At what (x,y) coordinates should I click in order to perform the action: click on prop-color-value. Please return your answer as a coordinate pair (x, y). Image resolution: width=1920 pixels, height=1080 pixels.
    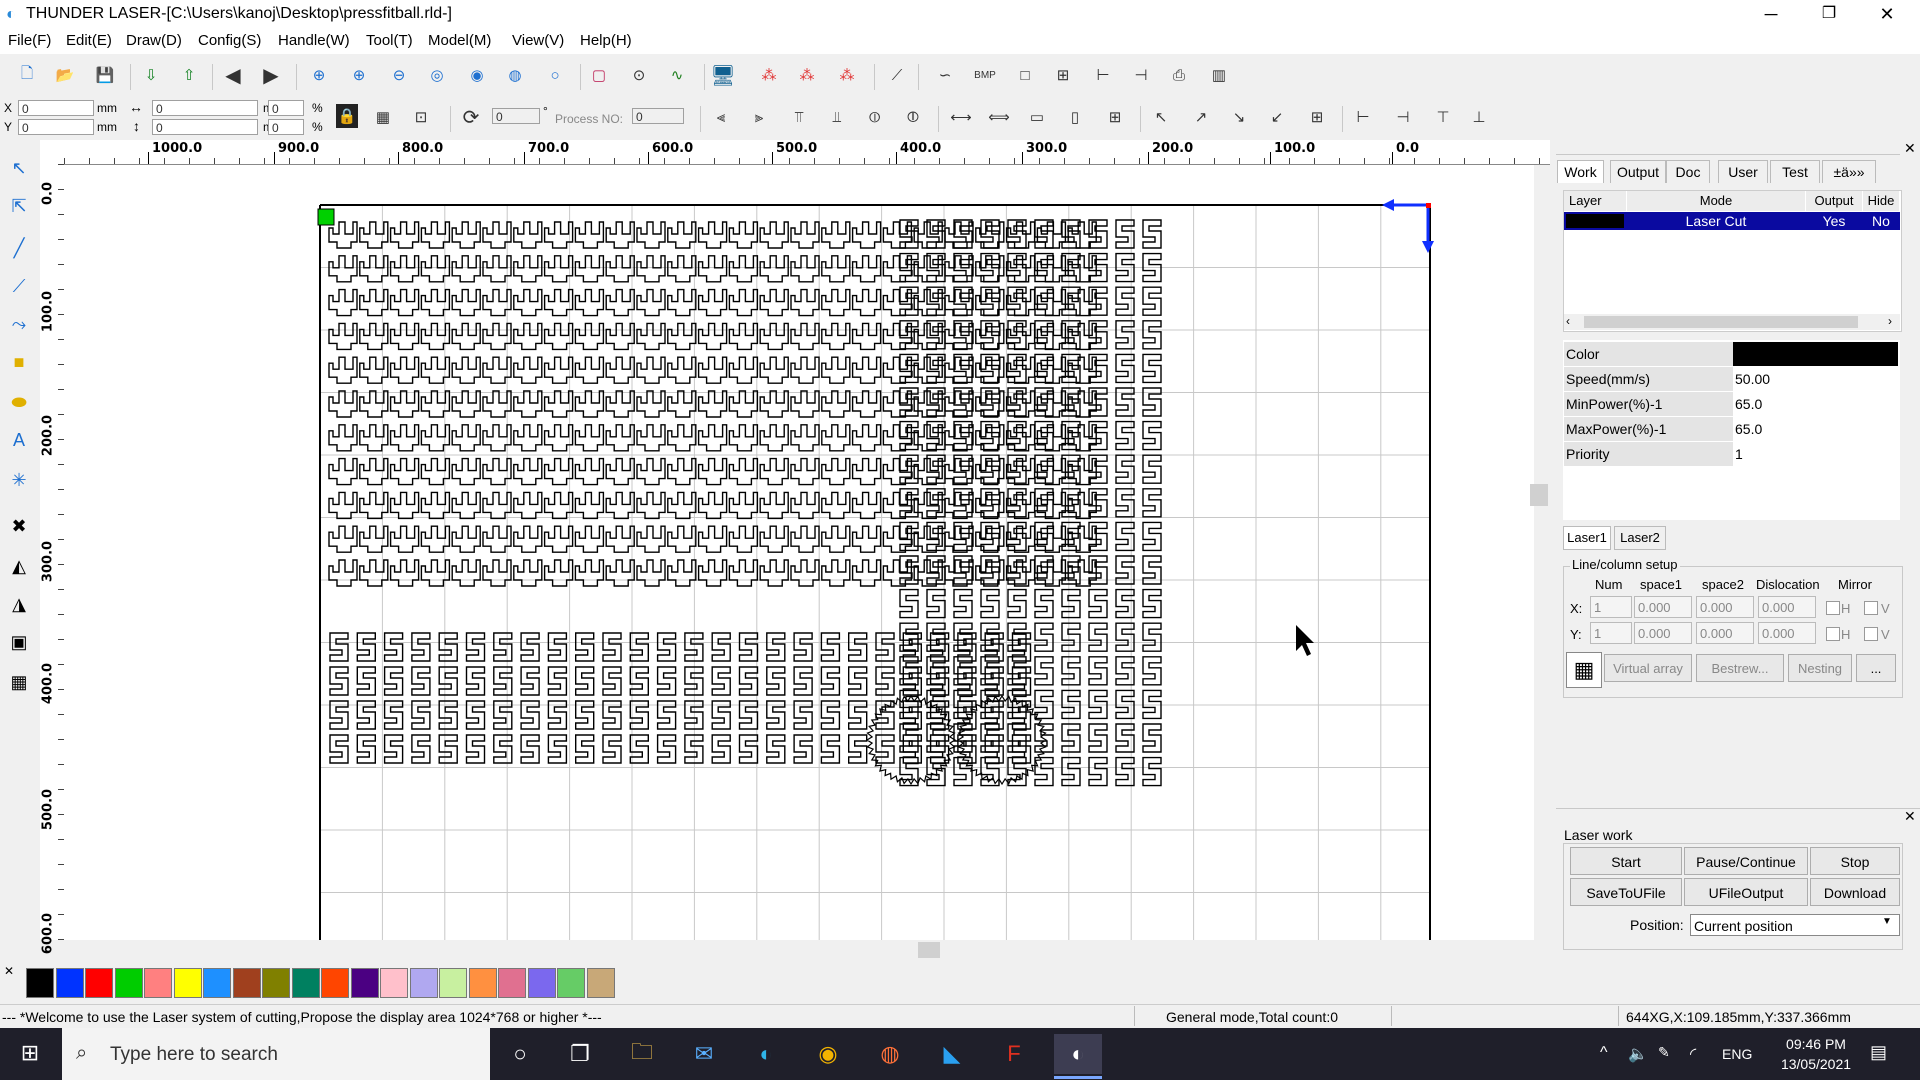
    Looking at the image, I should click on (1815, 354).